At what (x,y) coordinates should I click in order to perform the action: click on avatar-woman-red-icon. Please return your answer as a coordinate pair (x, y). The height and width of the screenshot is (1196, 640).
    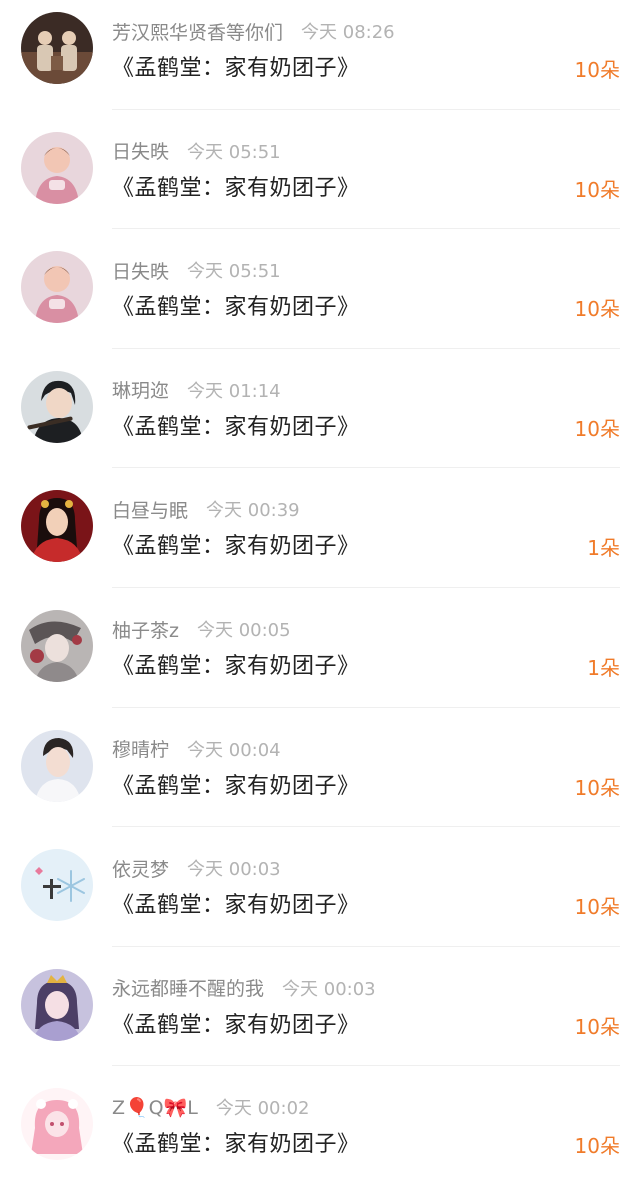
    Looking at the image, I should click on (57, 526).